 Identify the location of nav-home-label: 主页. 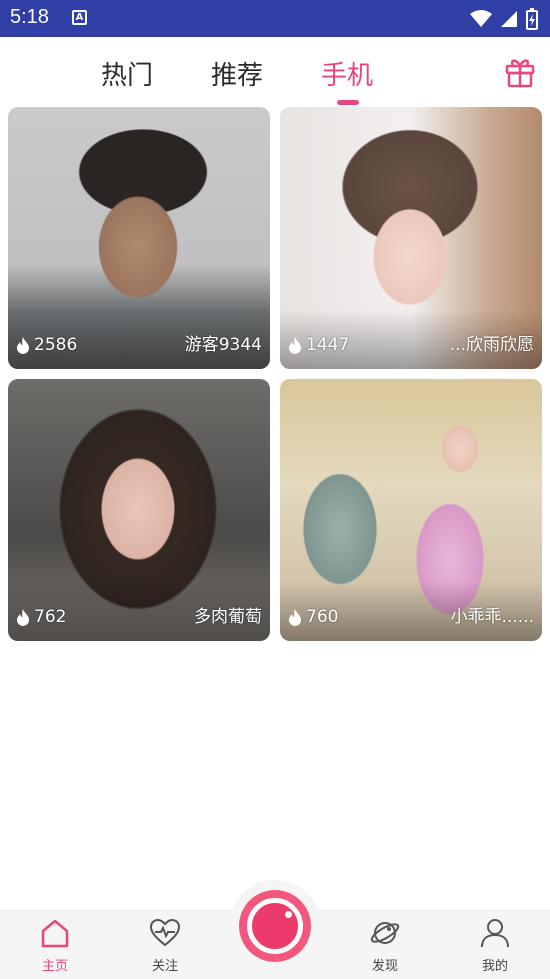
(54, 966).